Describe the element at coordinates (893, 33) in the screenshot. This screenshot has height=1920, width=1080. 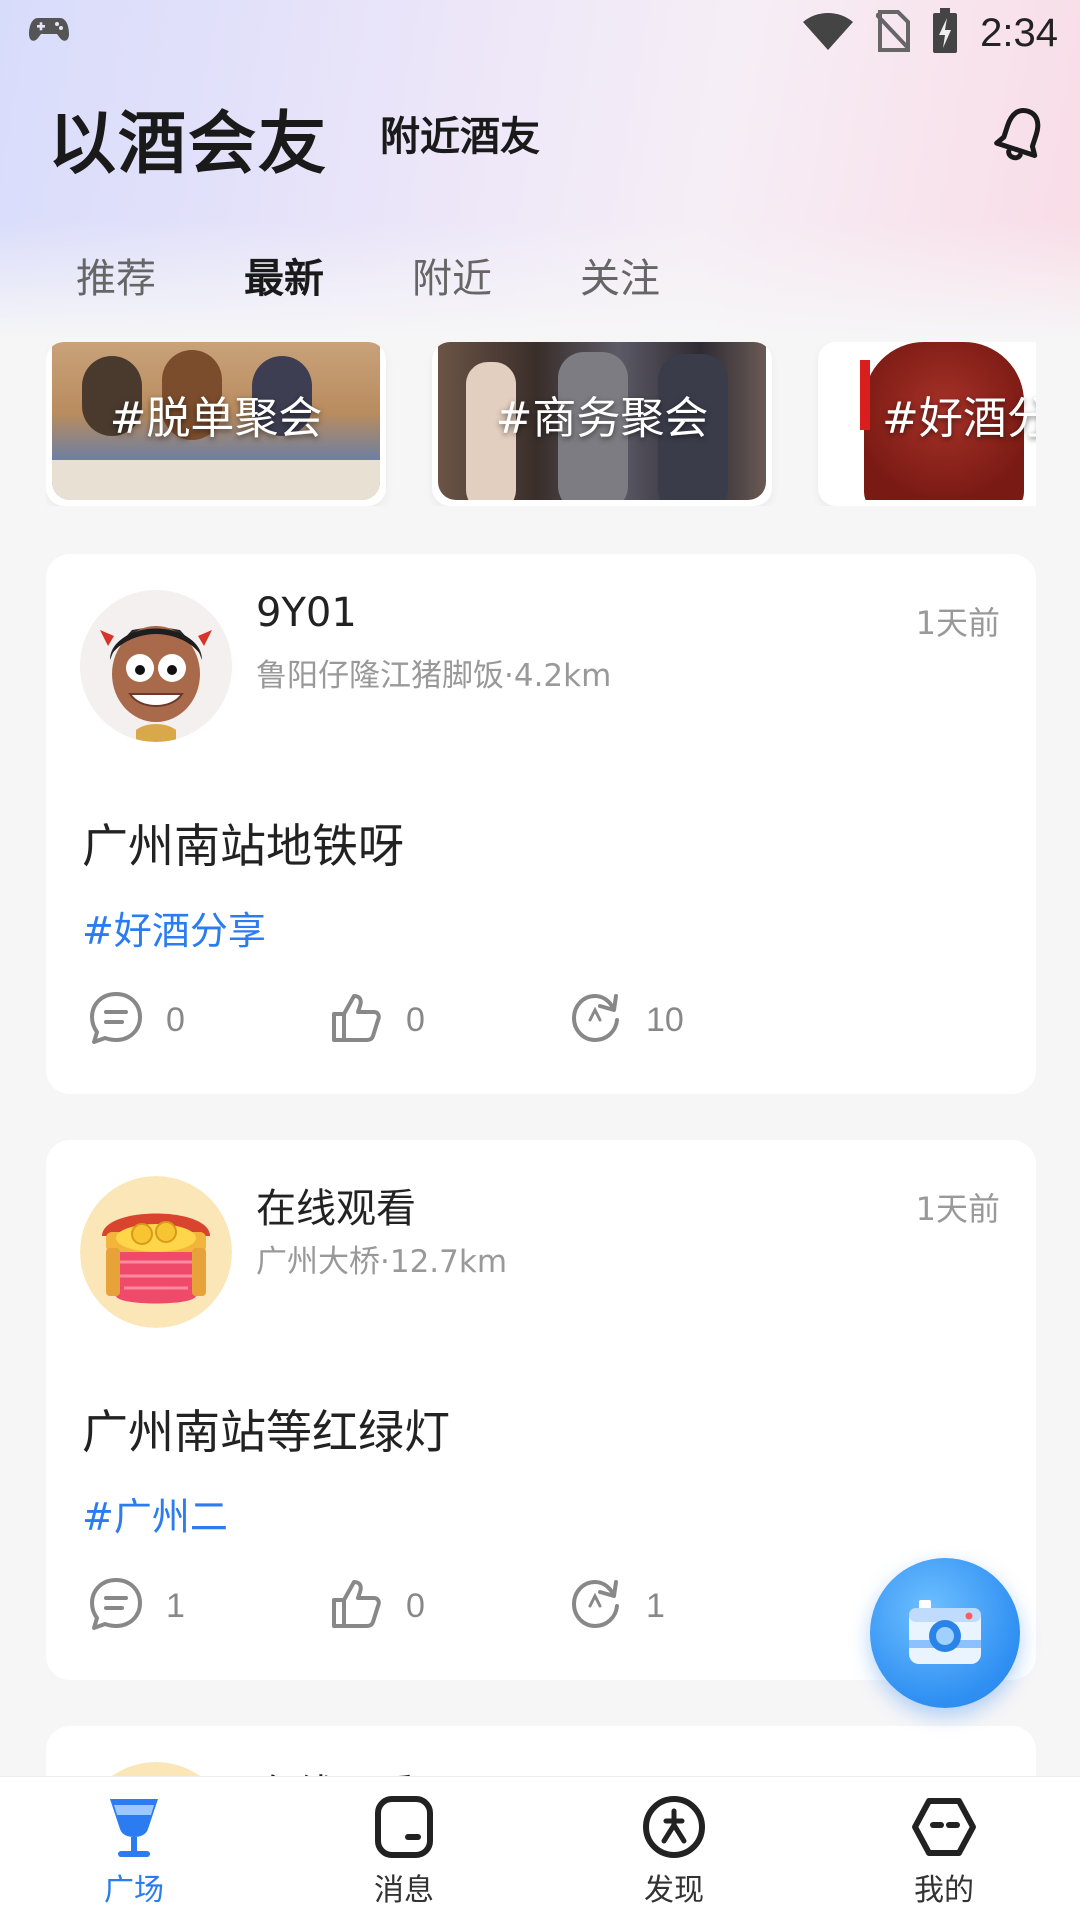
I see `no-sim-icon` at that location.